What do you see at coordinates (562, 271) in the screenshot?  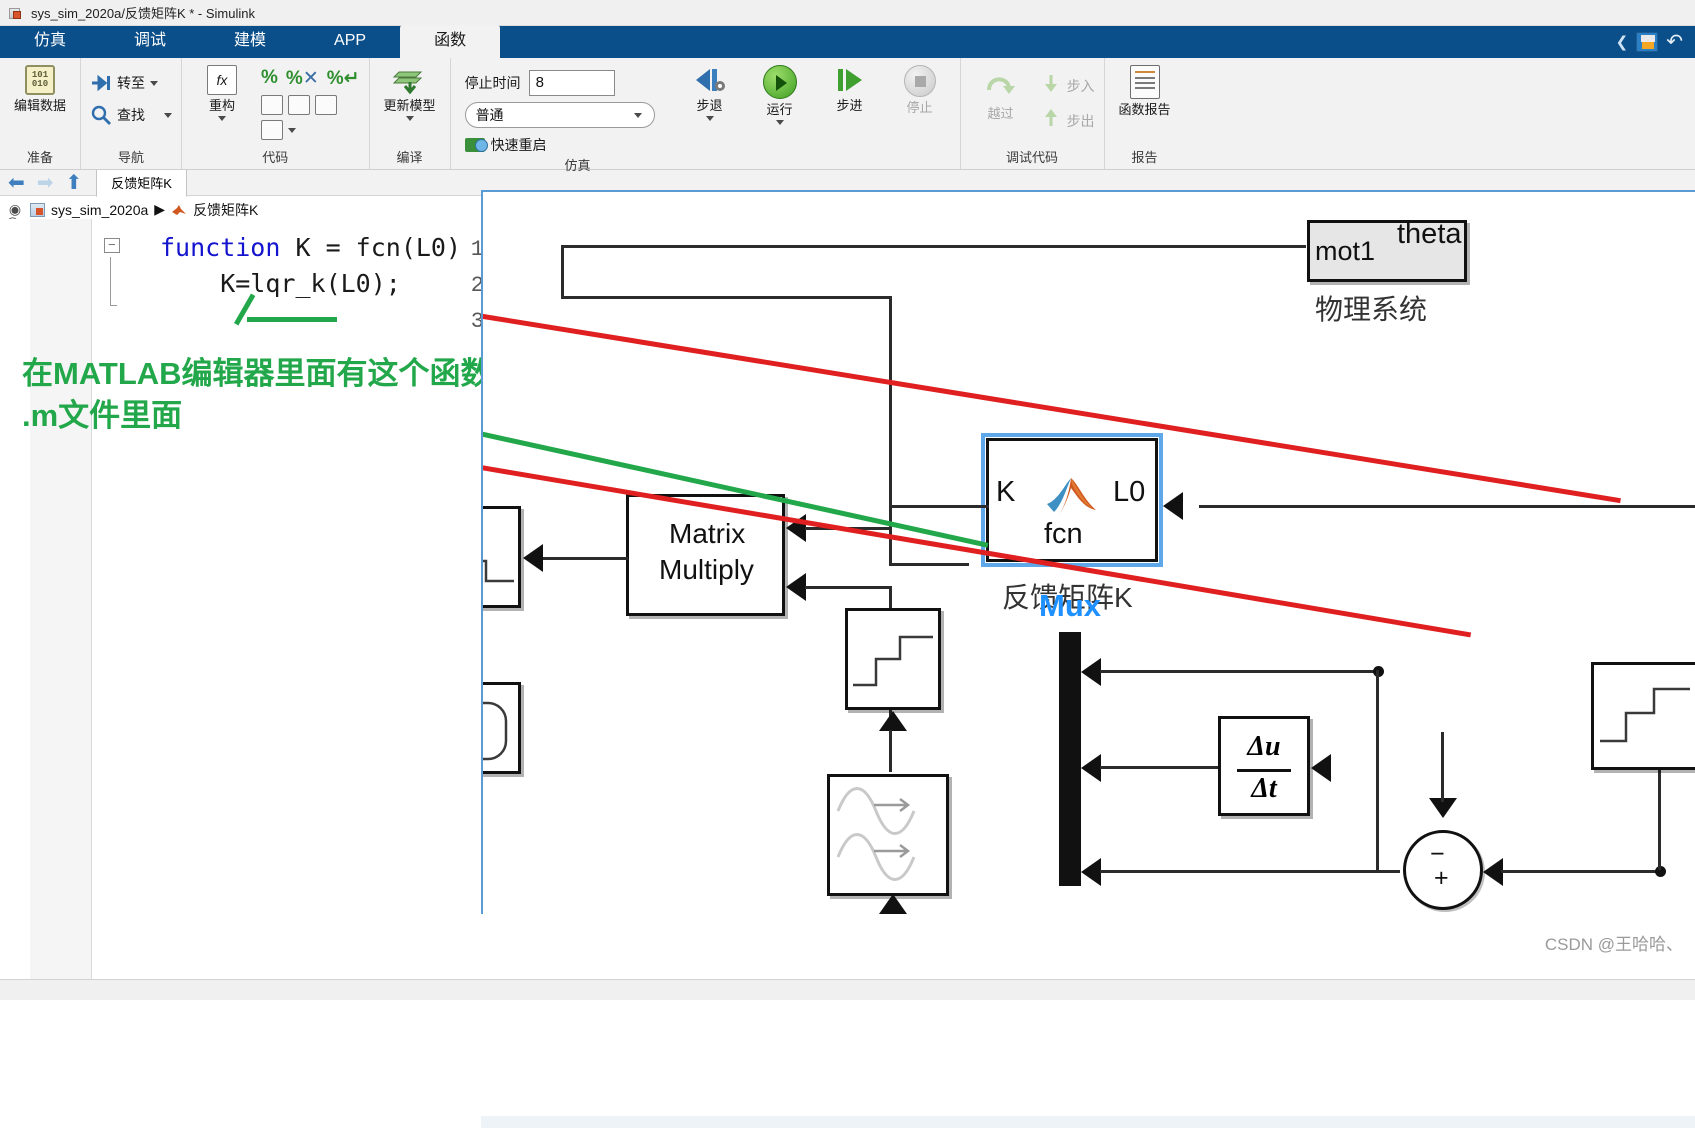 I see `wire-top-vert` at bounding box center [562, 271].